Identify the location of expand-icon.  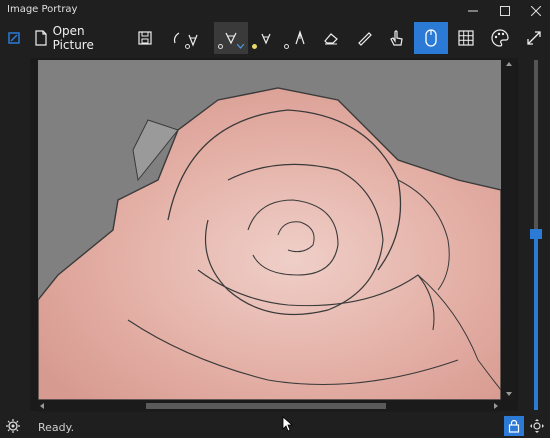
(534, 38).